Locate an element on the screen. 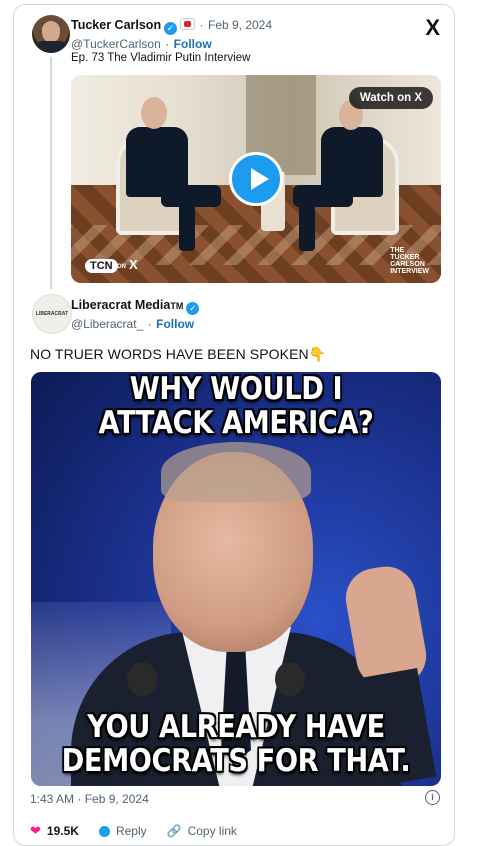 The image size is (479, 846). meme-bottom-text: YOU ALREADY HAVE DEMOCRATS FOR THAT. is located at coordinates (236, 744).